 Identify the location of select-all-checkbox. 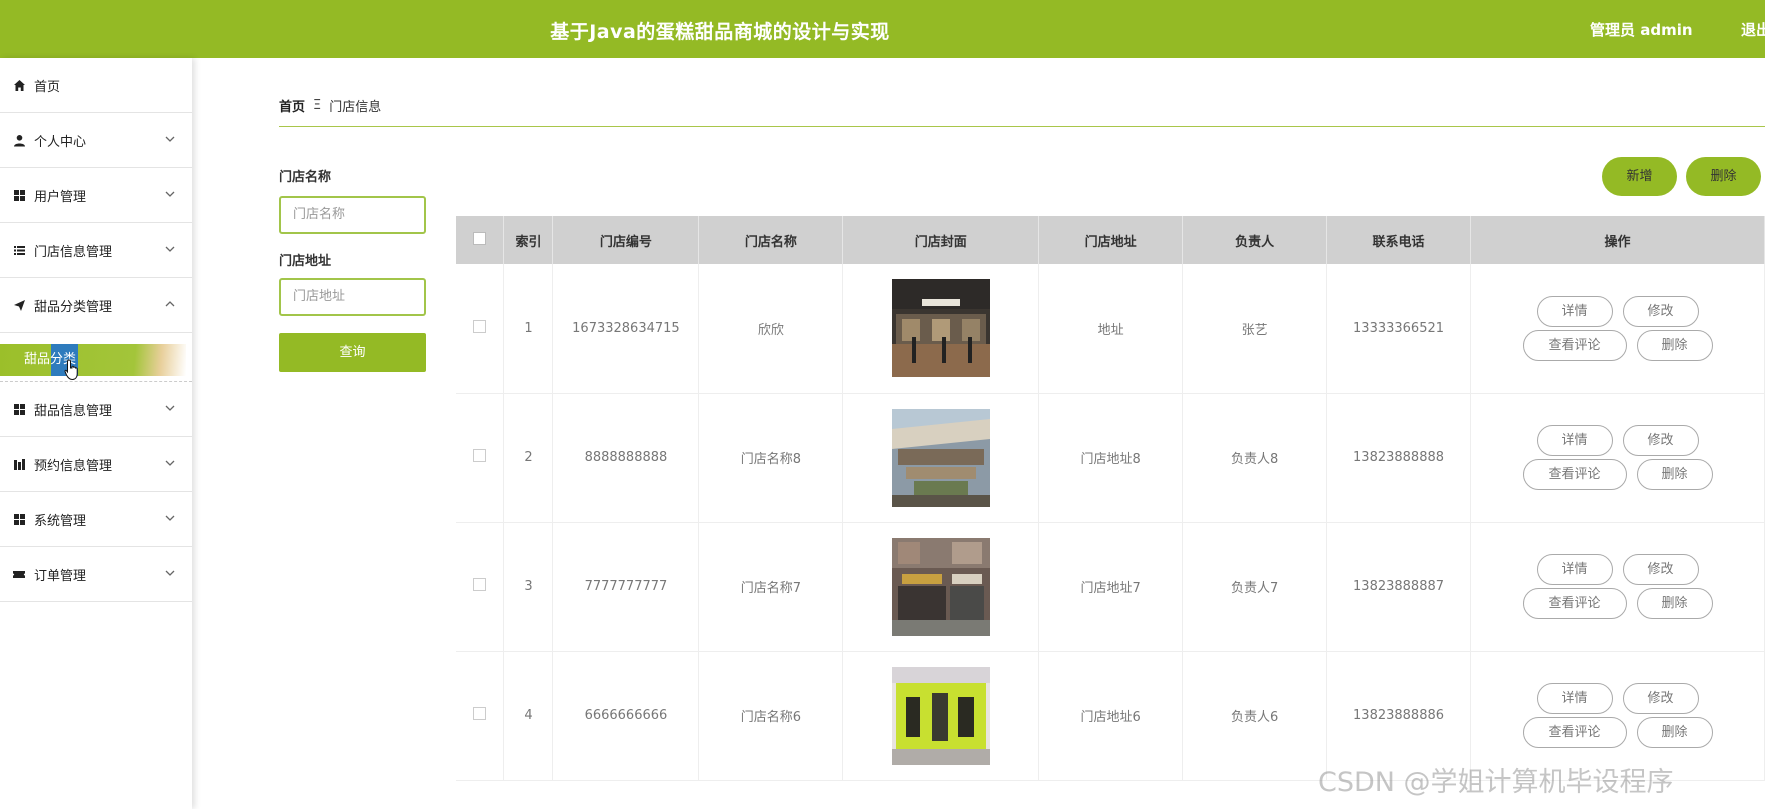
(480, 238).